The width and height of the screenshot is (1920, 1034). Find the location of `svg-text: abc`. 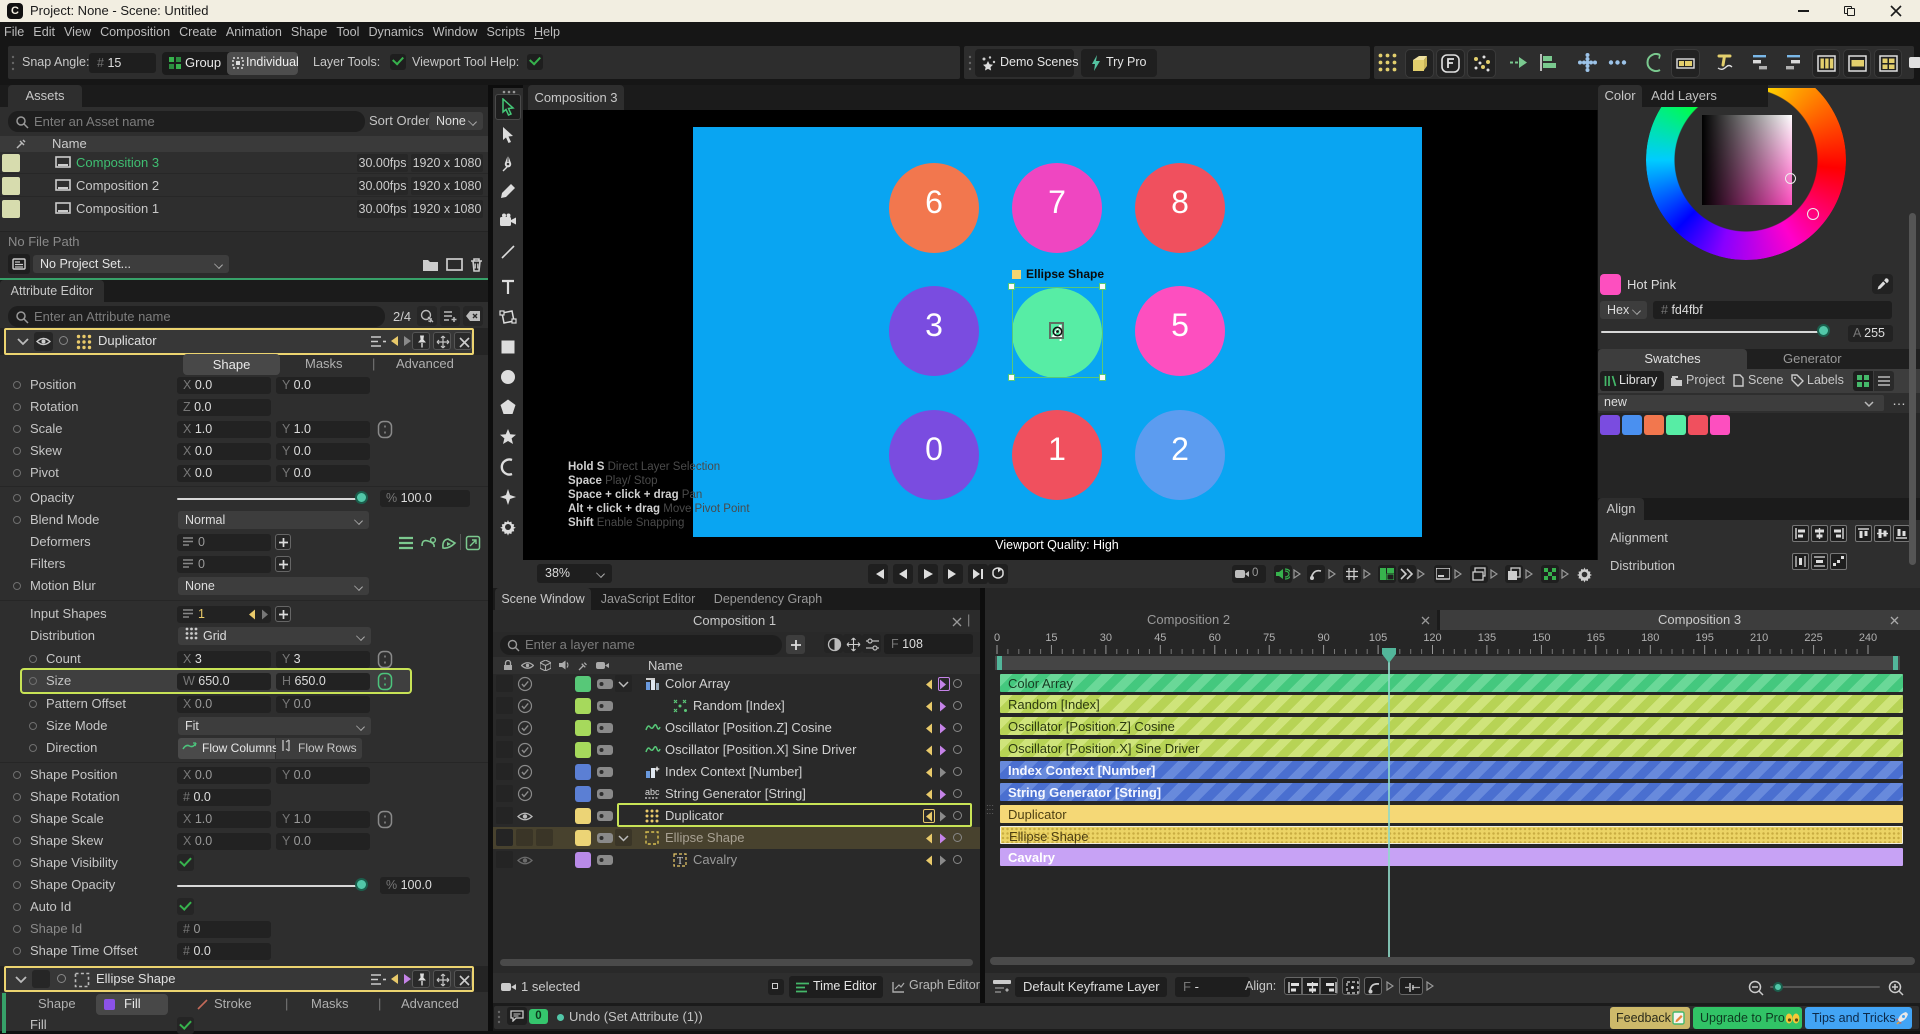

svg-text: abc is located at coordinates (652, 792).